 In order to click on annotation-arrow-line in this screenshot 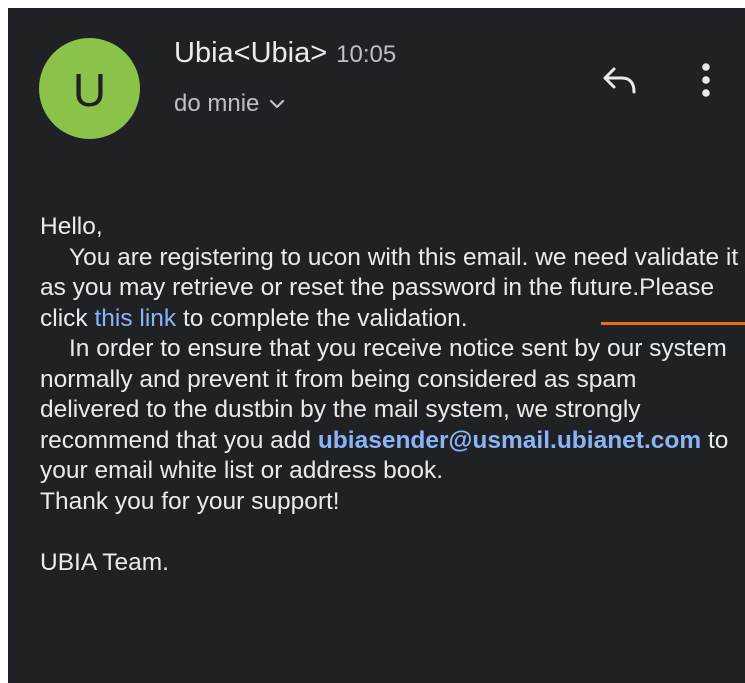, I will do `click(673, 323)`.